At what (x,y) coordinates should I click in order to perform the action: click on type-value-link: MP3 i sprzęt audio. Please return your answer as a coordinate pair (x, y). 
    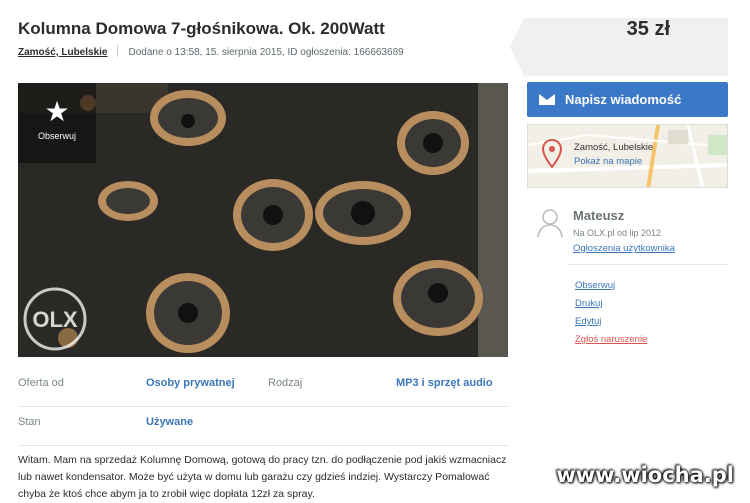
    Looking at the image, I should click on (444, 383).